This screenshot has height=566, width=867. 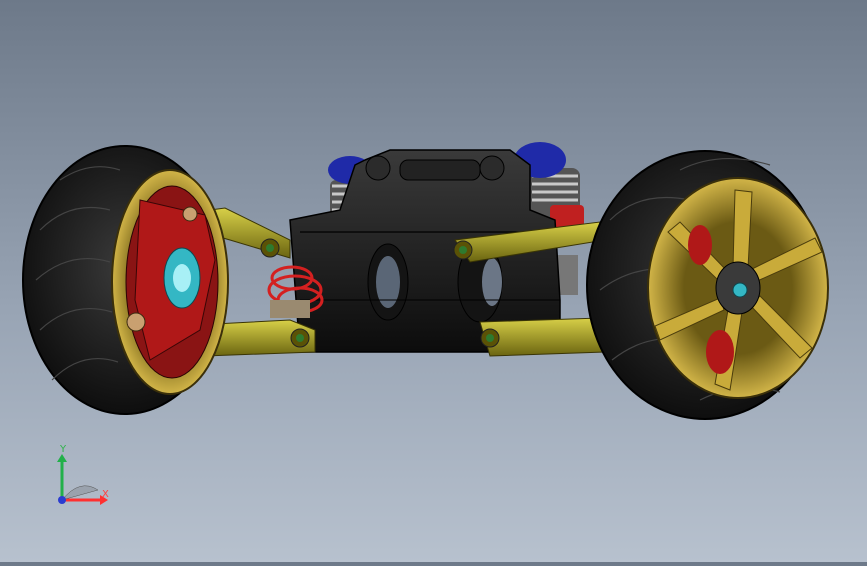 I want to click on coordinate-triad: X Y, so click(x=83, y=474).